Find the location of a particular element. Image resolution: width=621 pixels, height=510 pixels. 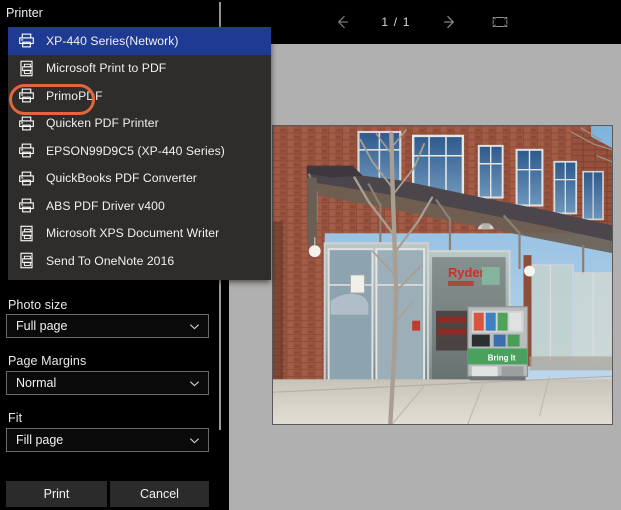

printer-option-epson99d9c5: EPSON99D9C5 (XP-440 Series) is located at coordinates (139, 151).